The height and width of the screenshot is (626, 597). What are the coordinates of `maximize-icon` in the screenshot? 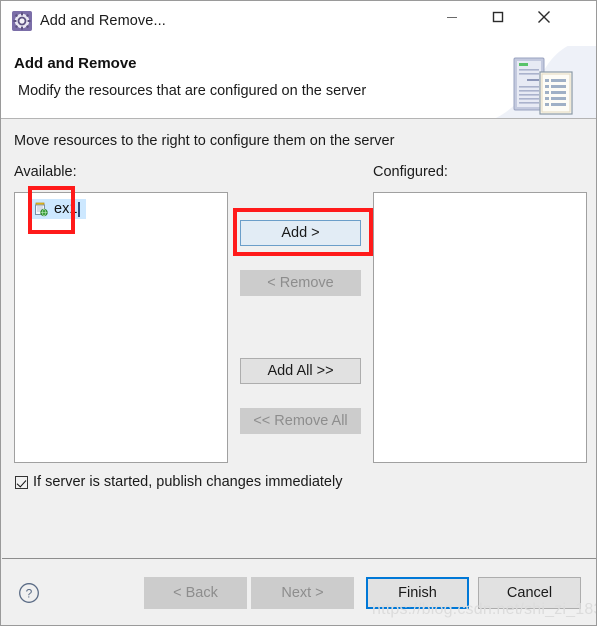 It's located at (498, 17).